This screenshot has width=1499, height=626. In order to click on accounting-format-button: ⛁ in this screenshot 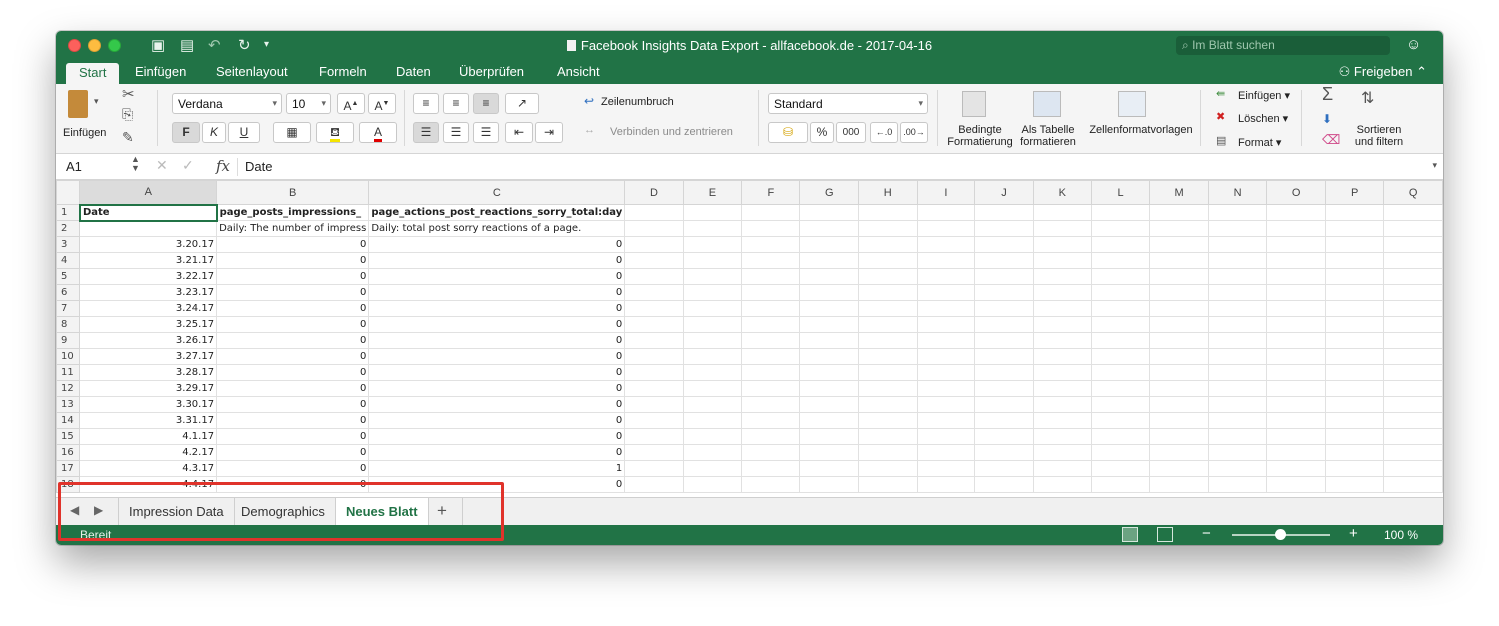, I will do `click(788, 132)`.